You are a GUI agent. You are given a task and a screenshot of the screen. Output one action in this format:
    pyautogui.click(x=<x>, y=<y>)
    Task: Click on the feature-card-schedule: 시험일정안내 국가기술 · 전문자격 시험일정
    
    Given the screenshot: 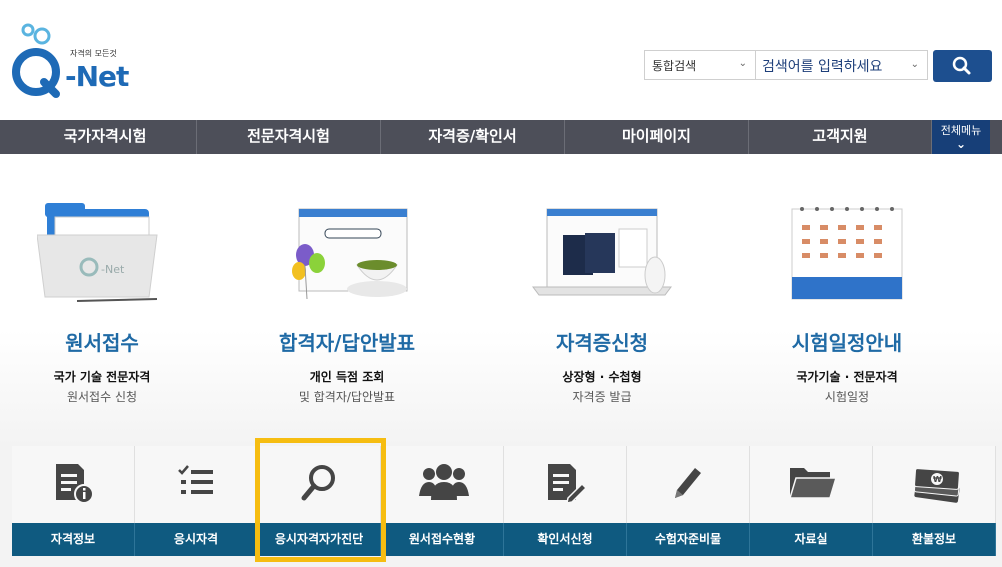 What is the action you would take?
    pyautogui.click(x=847, y=300)
    